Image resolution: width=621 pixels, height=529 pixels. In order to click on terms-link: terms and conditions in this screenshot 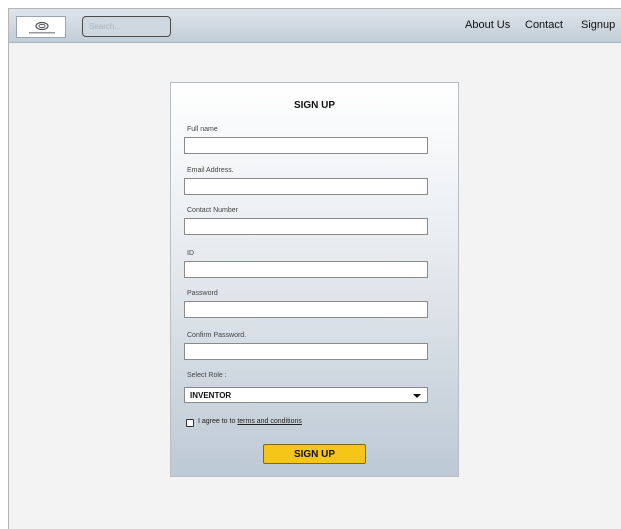, I will do `click(269, 421)`.